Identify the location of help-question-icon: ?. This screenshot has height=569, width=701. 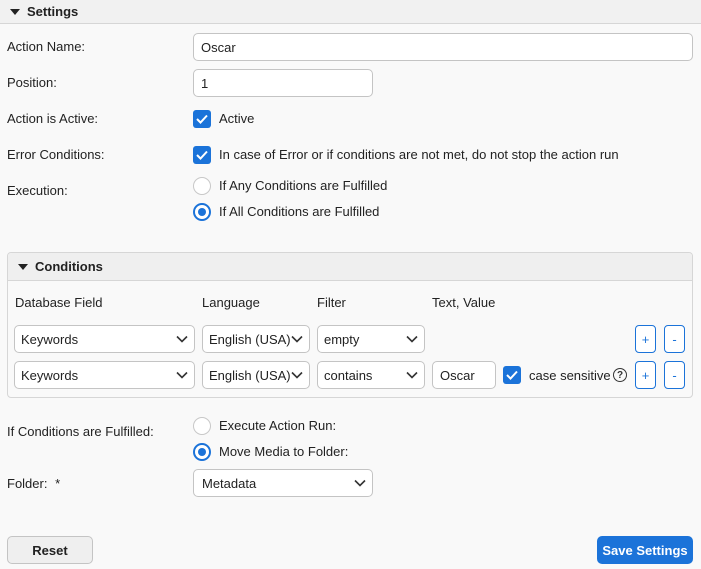
(620, 375).